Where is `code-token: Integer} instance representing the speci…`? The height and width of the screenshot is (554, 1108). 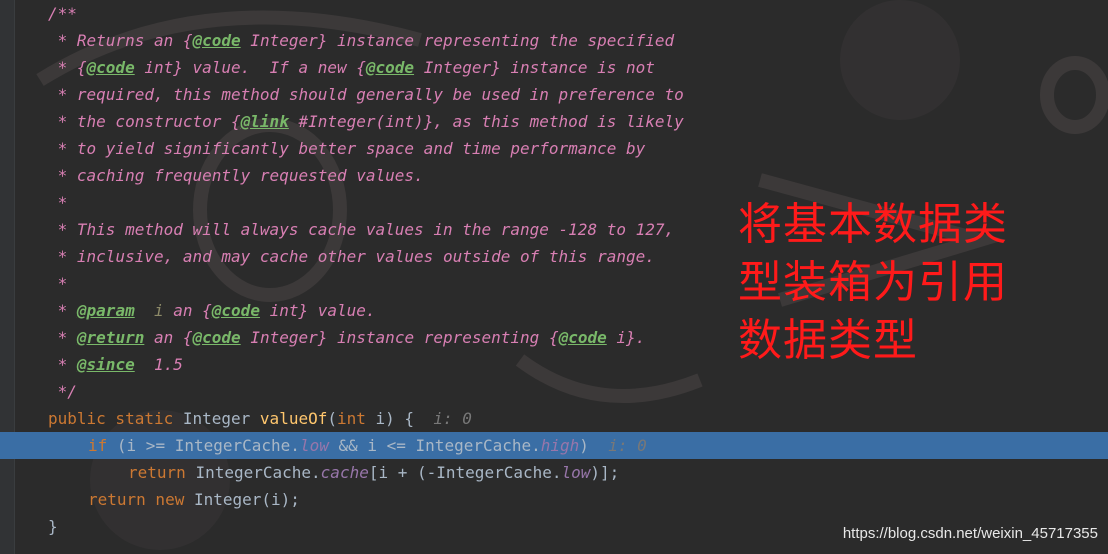 code-token: Integer} instance representing the speci… is located at coordinates (457, 40).